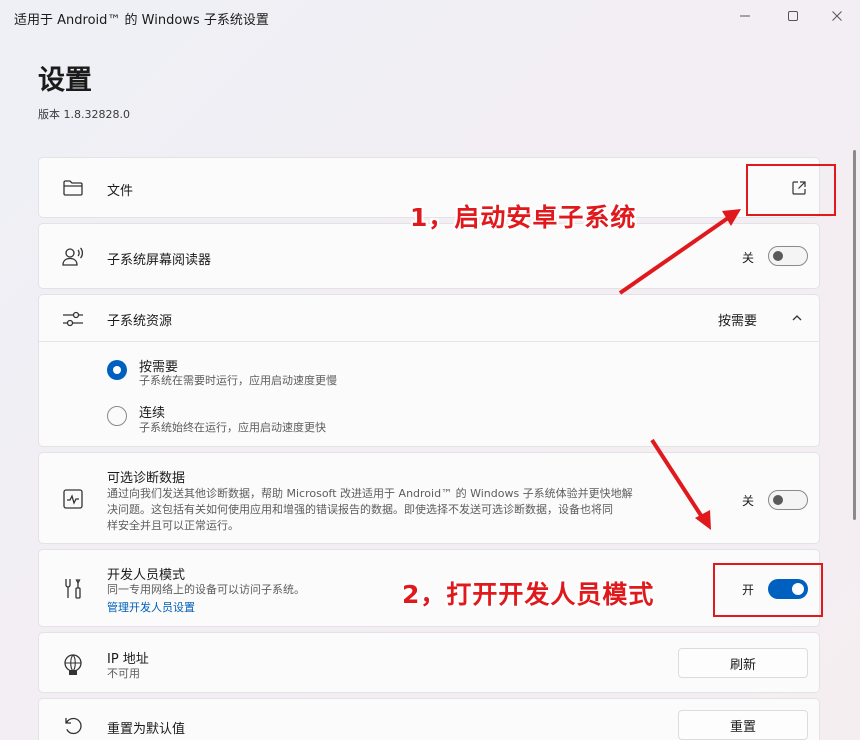 The image size is (860, 740). Describe the element at coordinates (152, 413) in the screenshot. I see `option-continuous-title: 连续` at that location.